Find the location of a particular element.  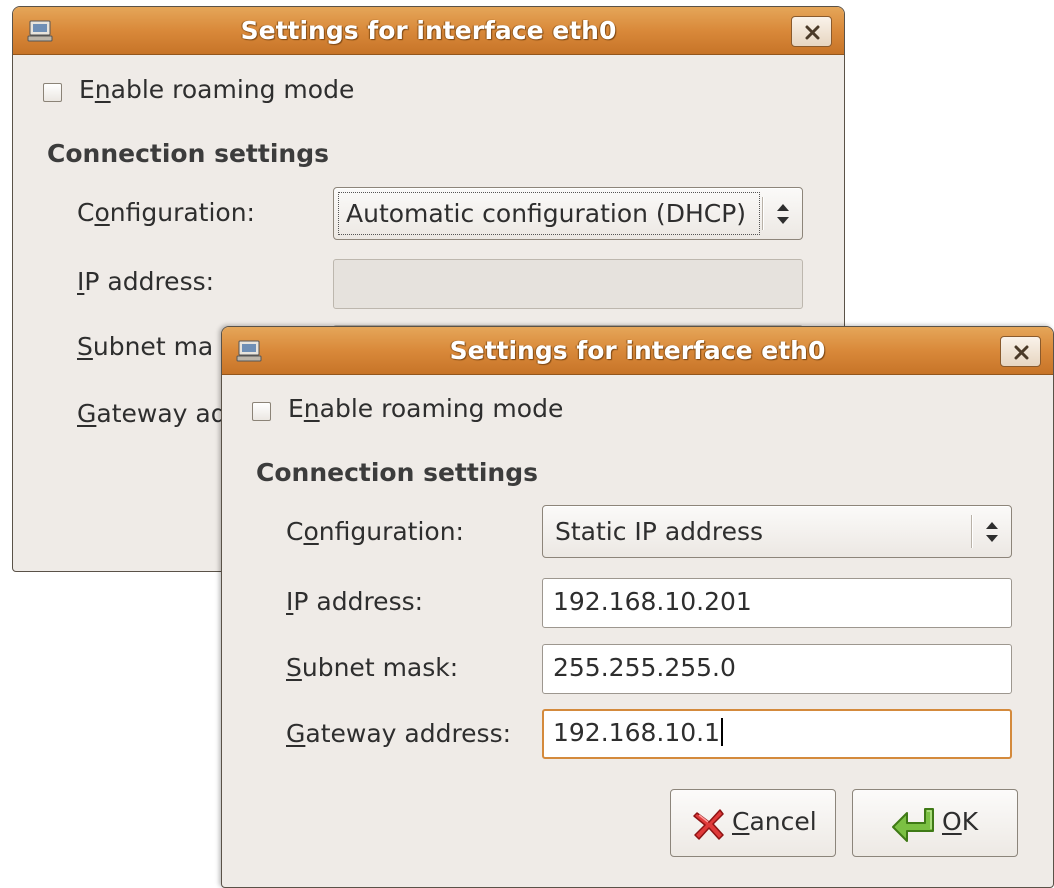

subnet-mask-label: Subnet ma is located at coordinates (145, 346).